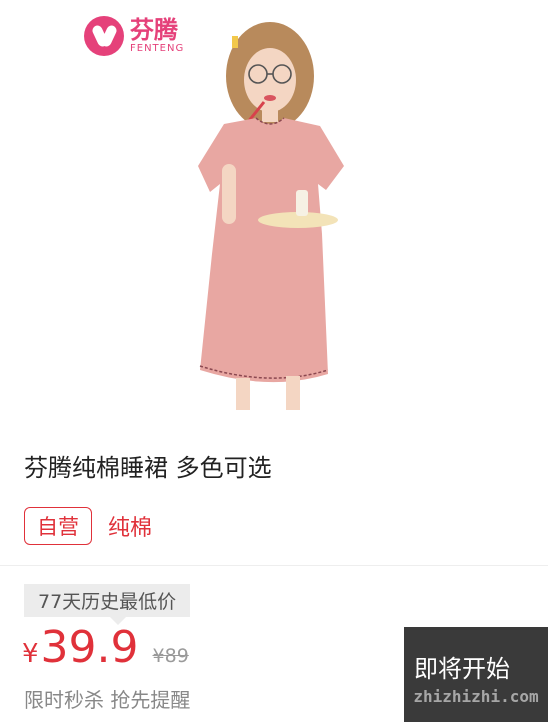  What do you see at coordinates (157, 48) in the screenshot?
I see `brand-name-en: FENTENG` at bounding box center [157, 48].